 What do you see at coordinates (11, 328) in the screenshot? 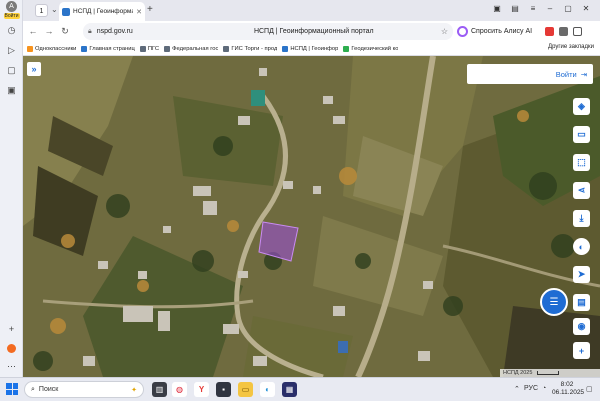
I see `add-panel-icon: +` at bounding box center [11, 328].